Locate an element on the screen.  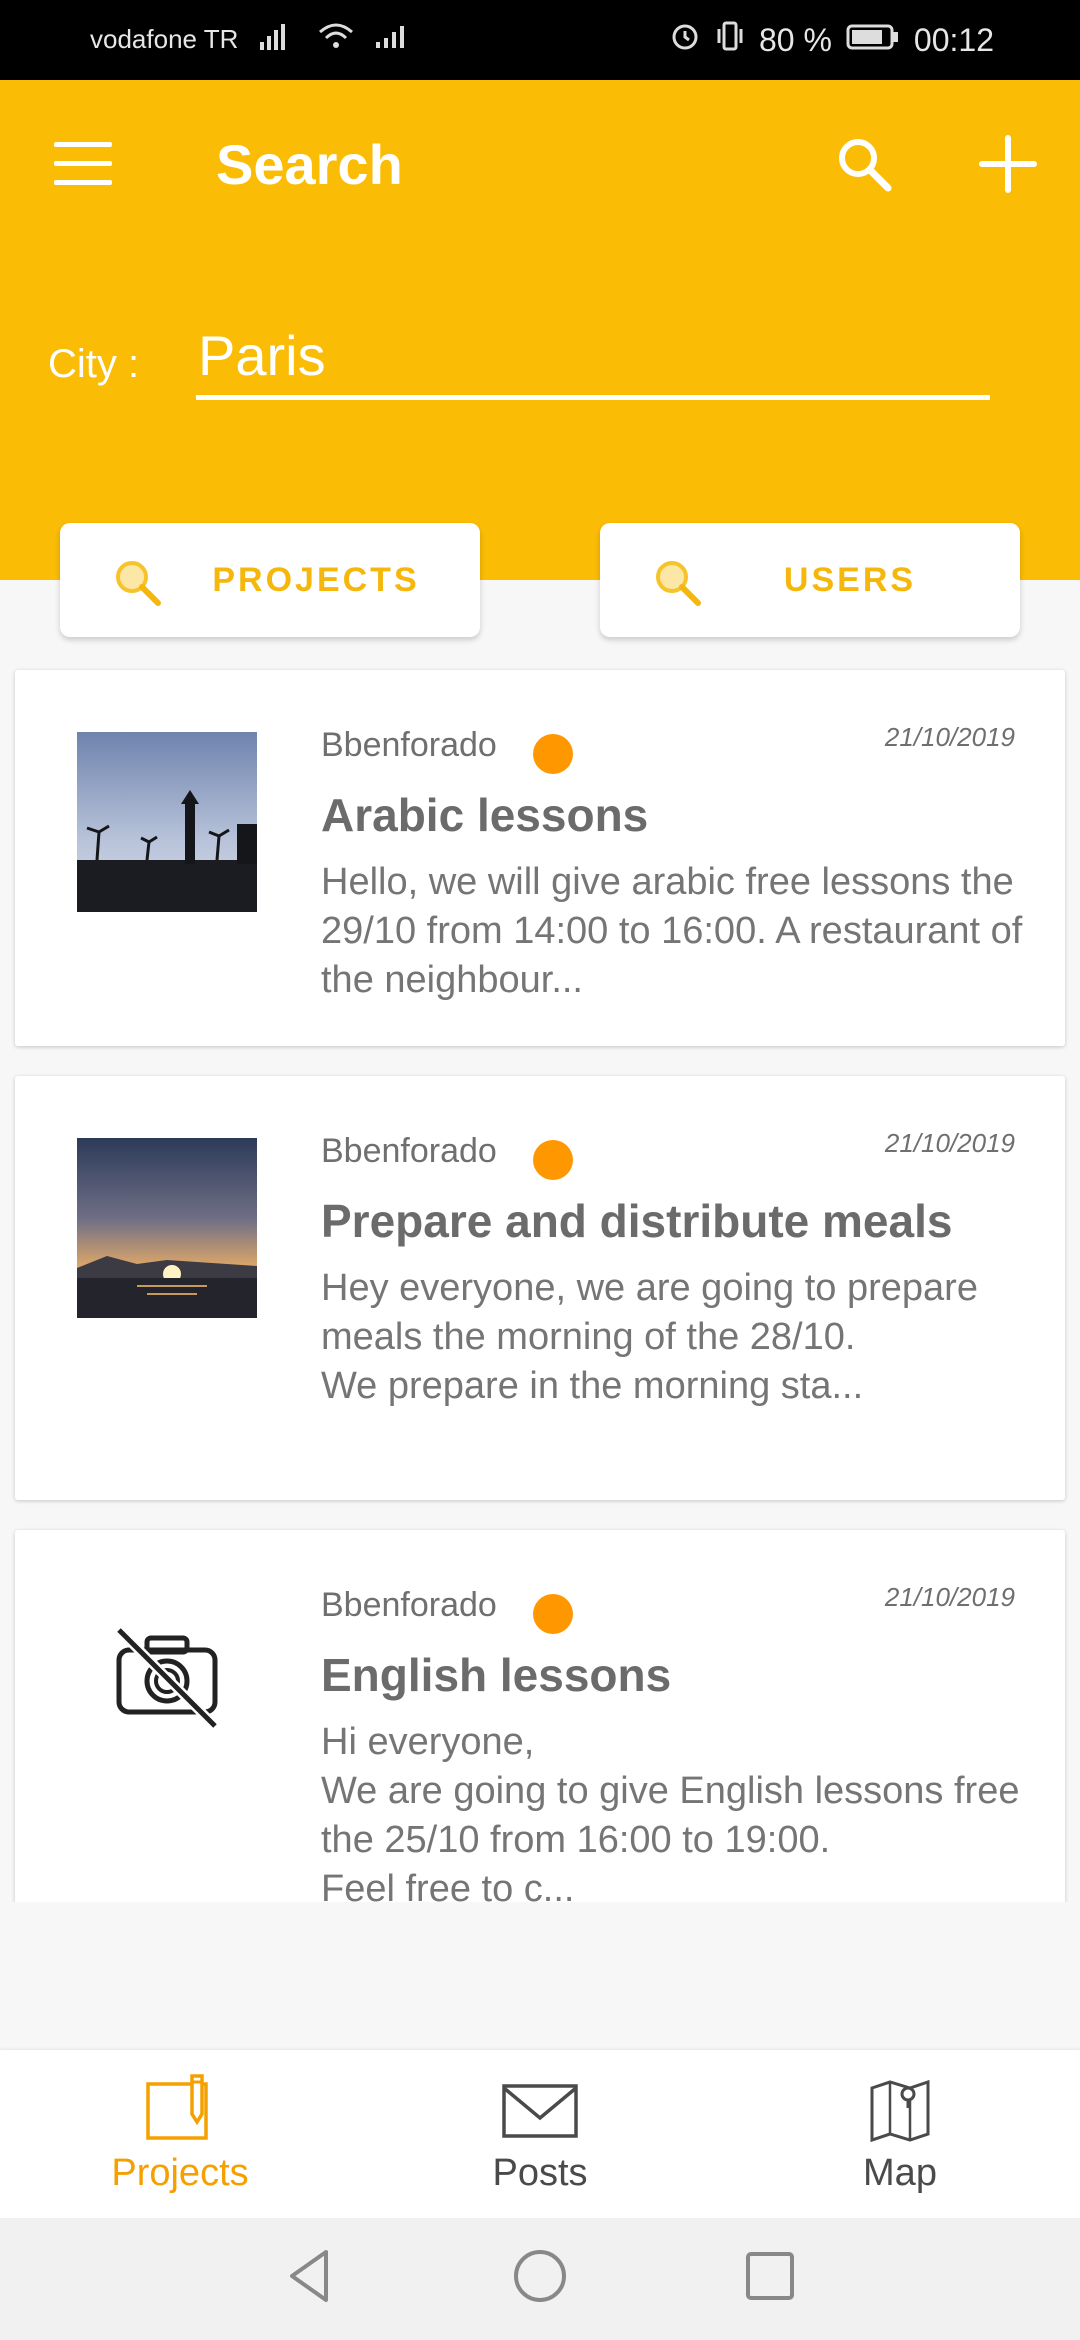
bottom-navigation: Projects Posts Map is located at coordinates (540, 2134).